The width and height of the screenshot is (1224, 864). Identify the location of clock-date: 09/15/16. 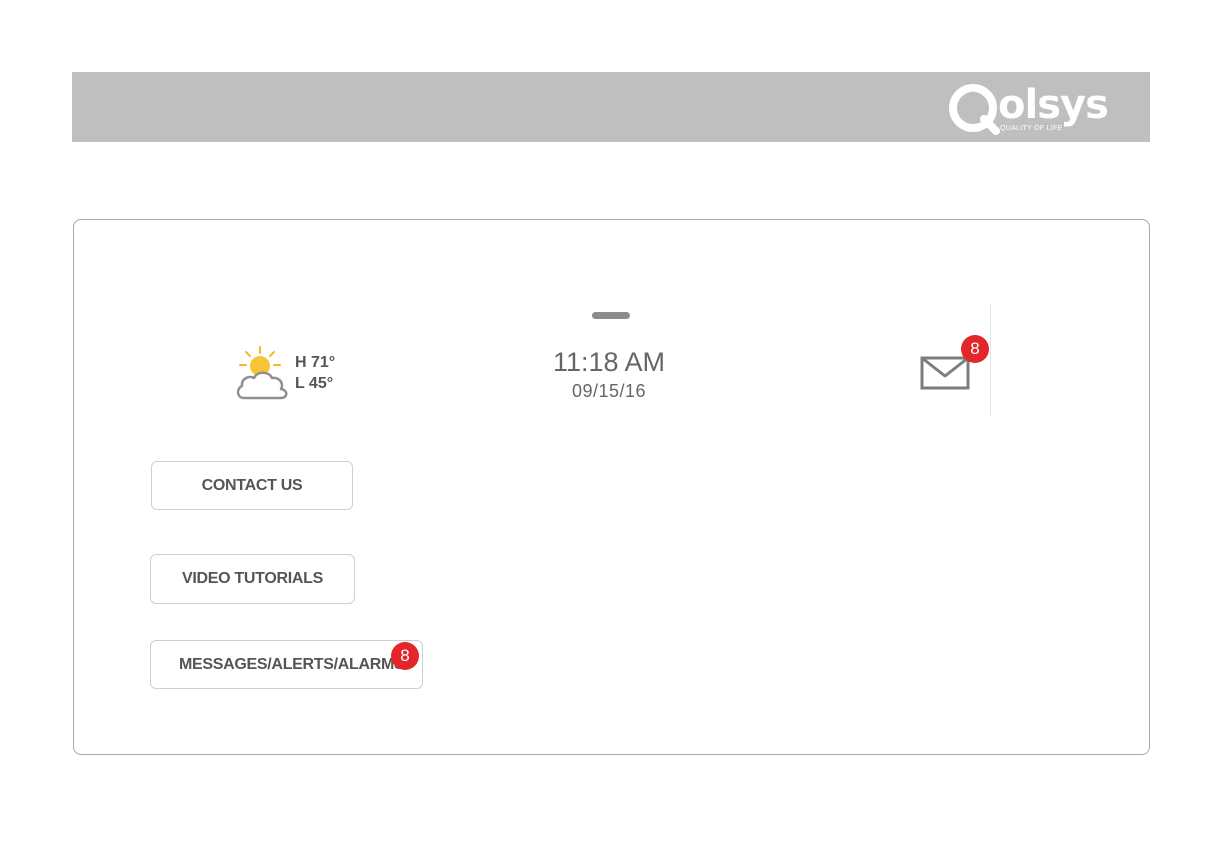
(609, 391).